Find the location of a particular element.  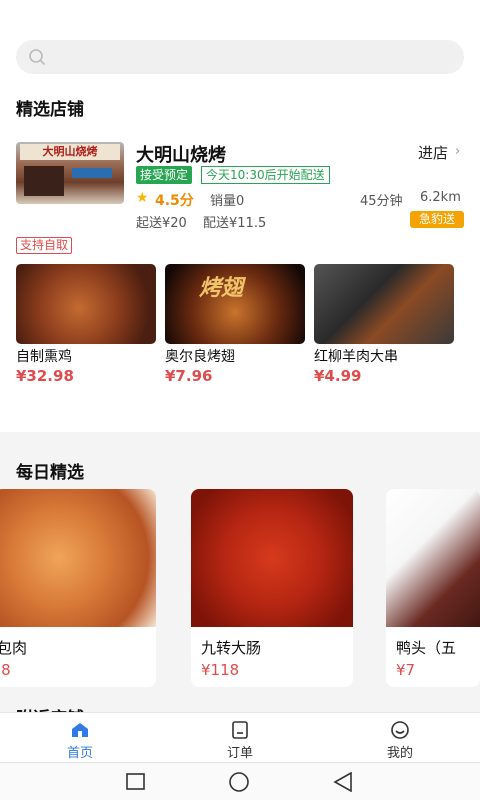

food-image-lamb-skewers is located at coordinates (384, 304).